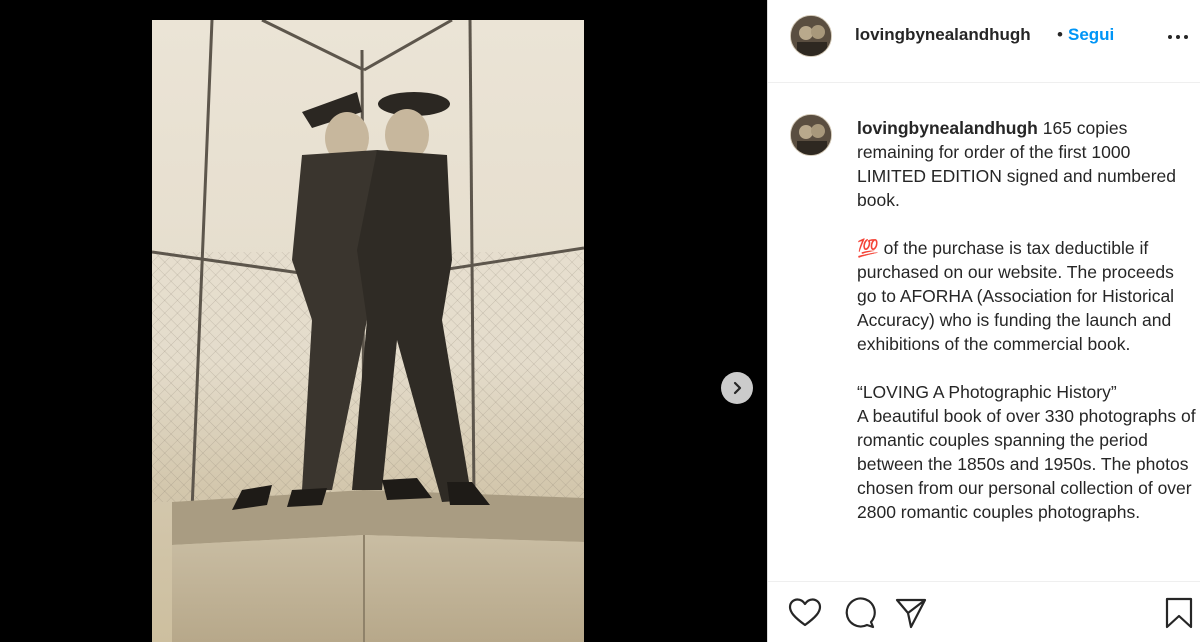 This screenshot has width=1200, height=642. What do you see at coordinates (911, 613) in the screenshot?
I see `share-icon` at bounding box center [911, 613].